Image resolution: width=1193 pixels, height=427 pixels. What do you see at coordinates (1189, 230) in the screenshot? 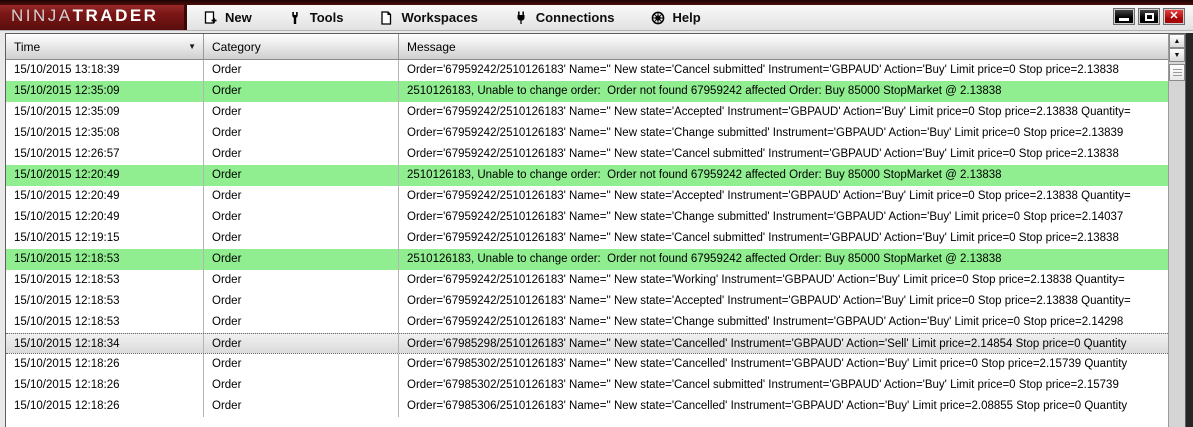
I see `window-right-border` at bounding box center [1189, 230].